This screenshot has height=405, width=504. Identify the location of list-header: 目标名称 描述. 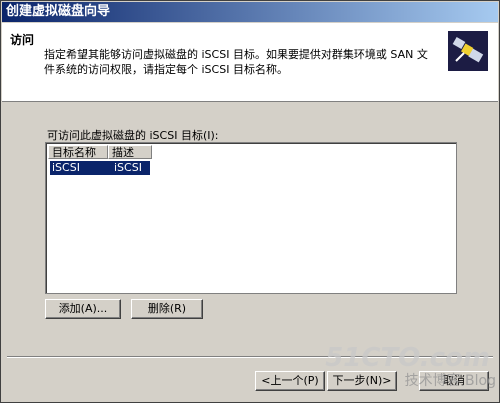
(100, 152).